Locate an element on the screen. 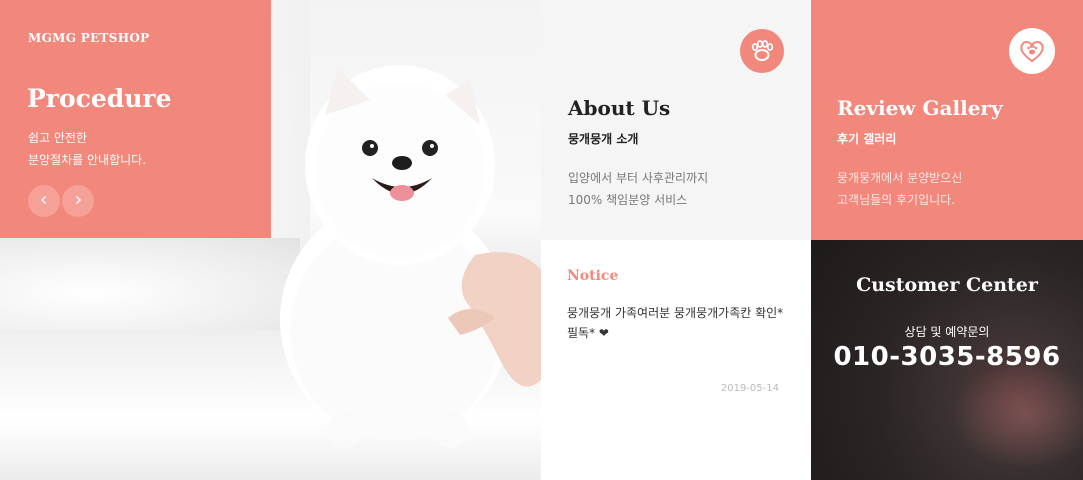 The width and height of the screenshot is (1083, 480). notice-title: Notice is located at coordinates (592, 276).